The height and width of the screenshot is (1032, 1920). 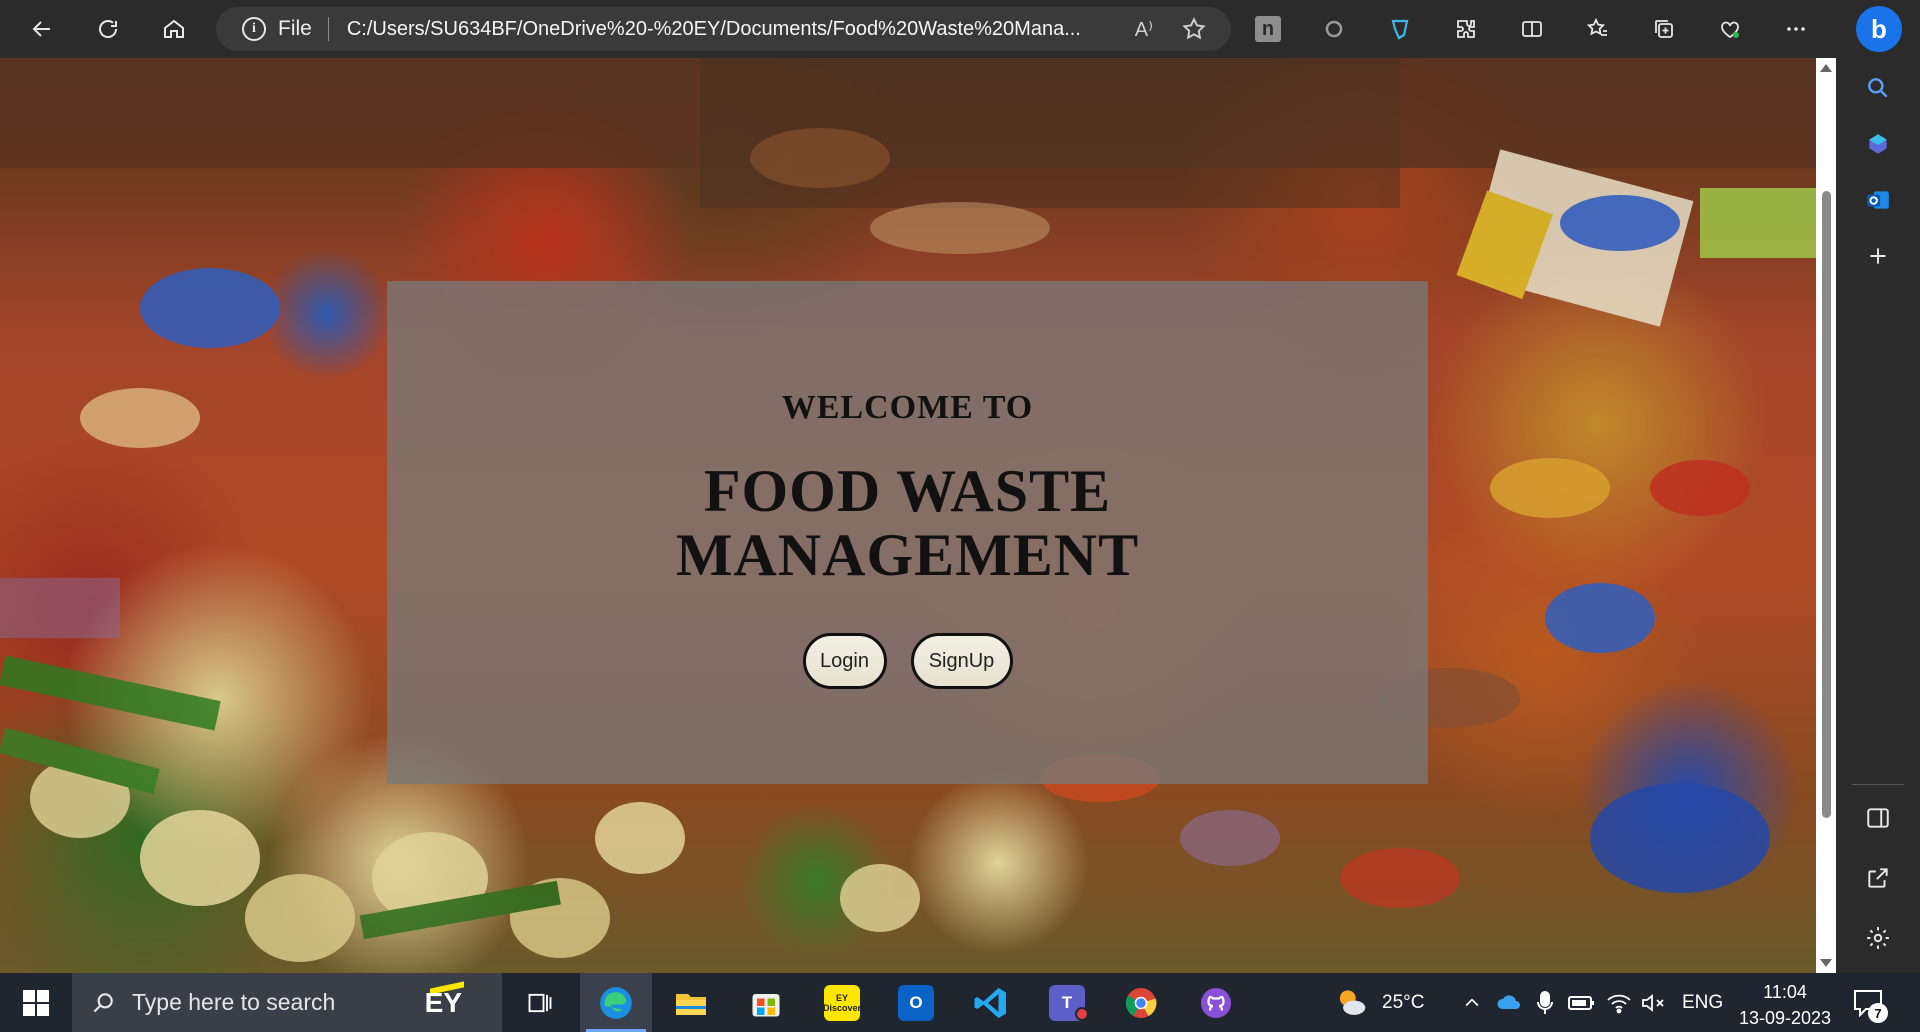 What do you see at coordinates (1403, 1002) in the screenshot?
I see `weather-temperature: 25°C` at bounding box center [1403, 1002].